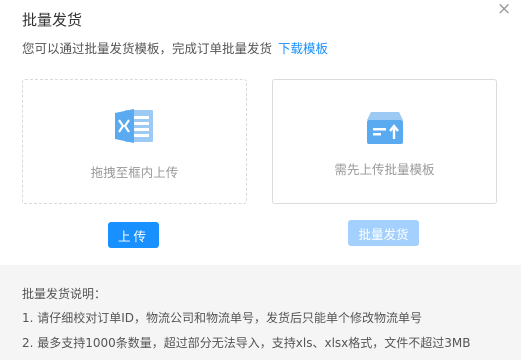 The width and height of the screenshot is (521, 360). What do you see at coordinates (303, 48) in the screenshot?
I see `download-template-link: 下载模板` at bounding box center [303, 48].